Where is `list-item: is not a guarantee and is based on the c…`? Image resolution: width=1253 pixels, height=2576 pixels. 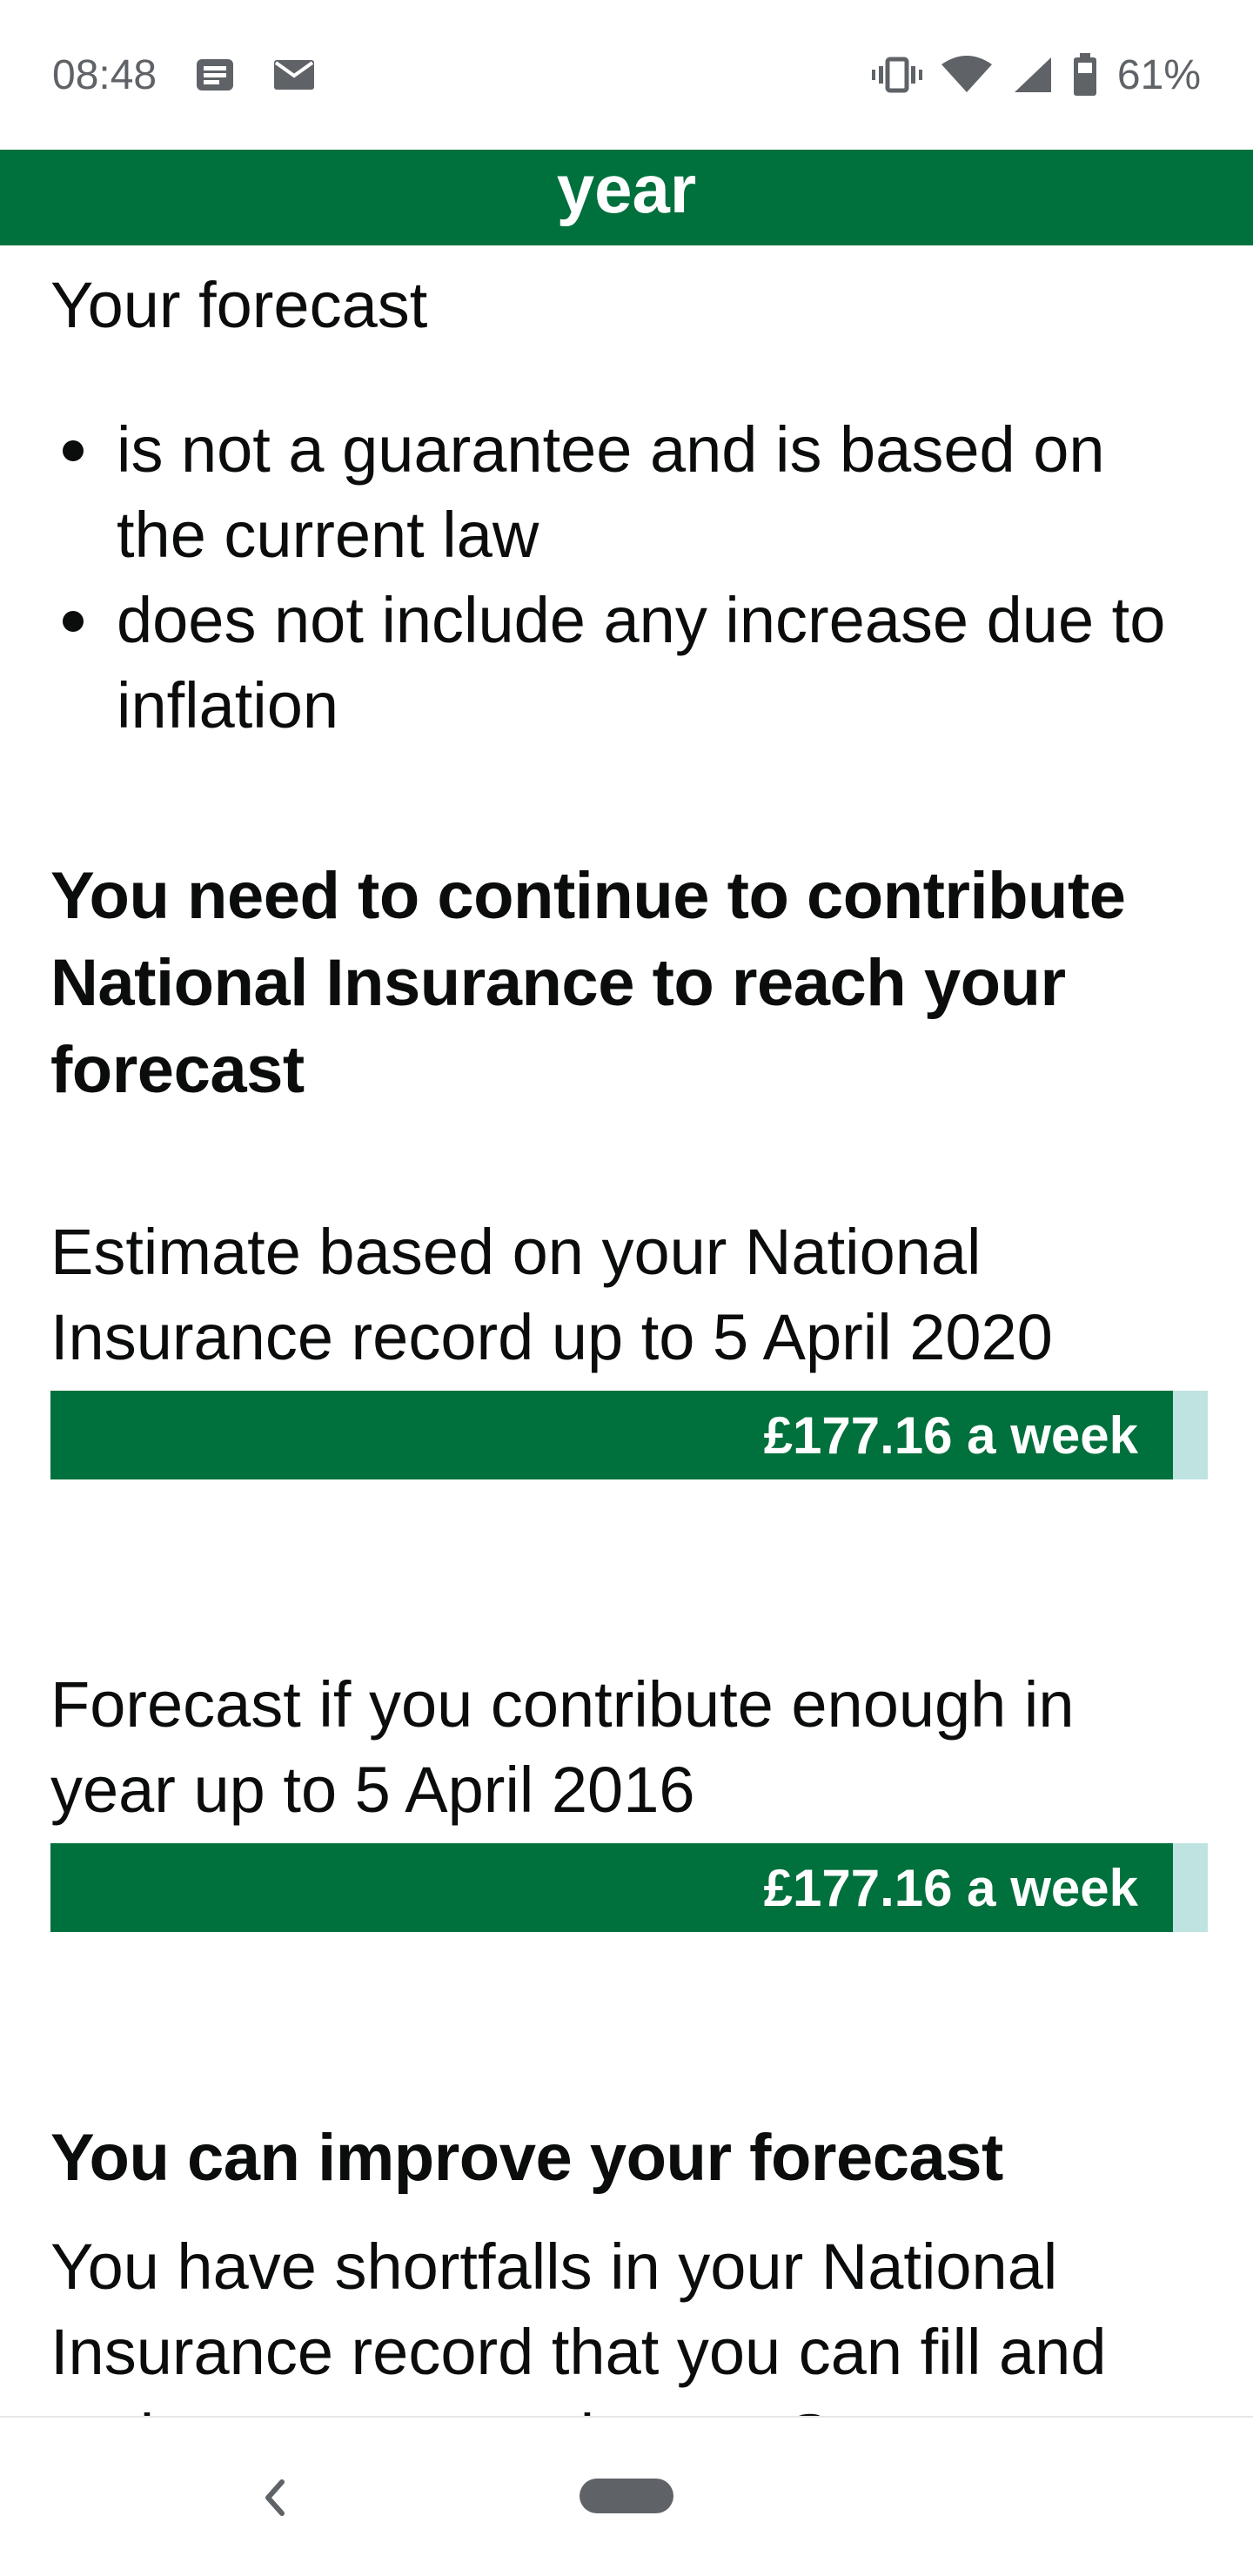
list-item: is not a guarantee and is based on the c… is located at coordinates (629, 492).